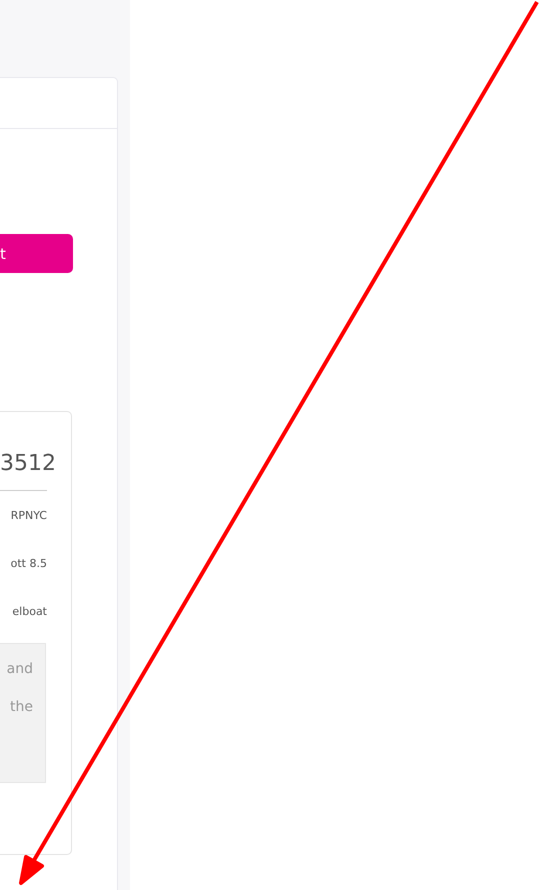  Describe the element at coordinates (36, 253) in the screenshot. I see `action-button: t` at that location.